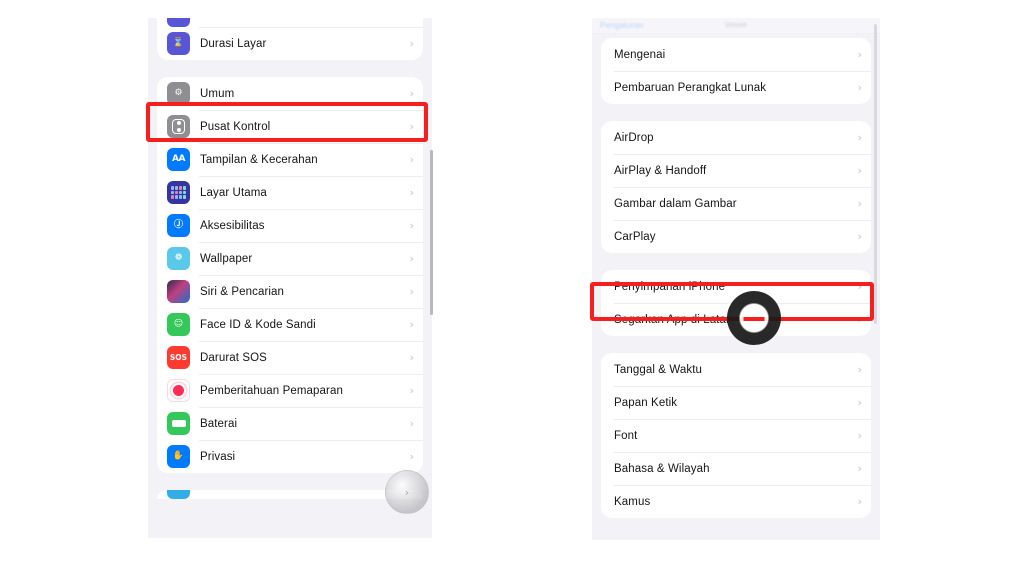  Describe the element at coordinates (258, 324) in the screenshot. I see `settings-row-label: Face ID & Kode Sandi` at that location.